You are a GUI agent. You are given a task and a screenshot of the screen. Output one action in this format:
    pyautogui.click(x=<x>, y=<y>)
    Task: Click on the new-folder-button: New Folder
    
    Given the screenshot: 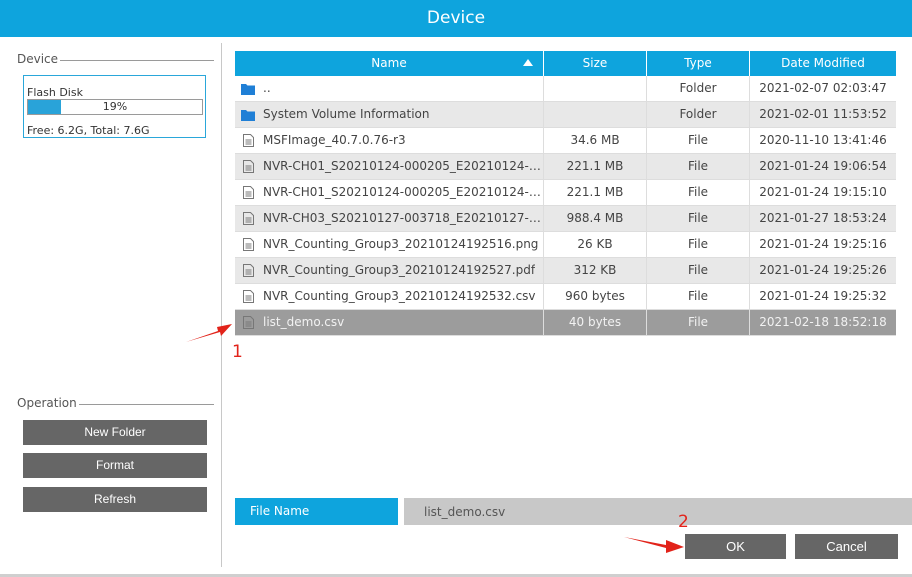 What is the action you would take?
    pyautogui.click(x=115, y=432)
    